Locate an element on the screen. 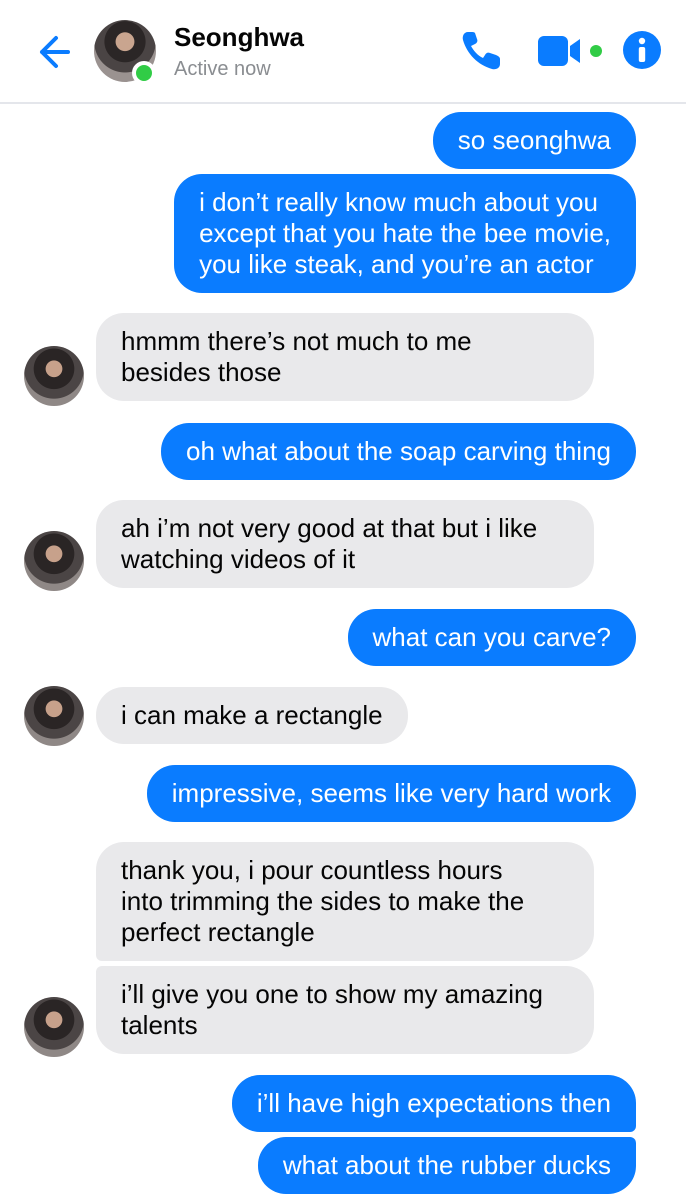 The height and width of the screenshot is (1200, 686). message-text: talents is located at coordinates (159, 1025).